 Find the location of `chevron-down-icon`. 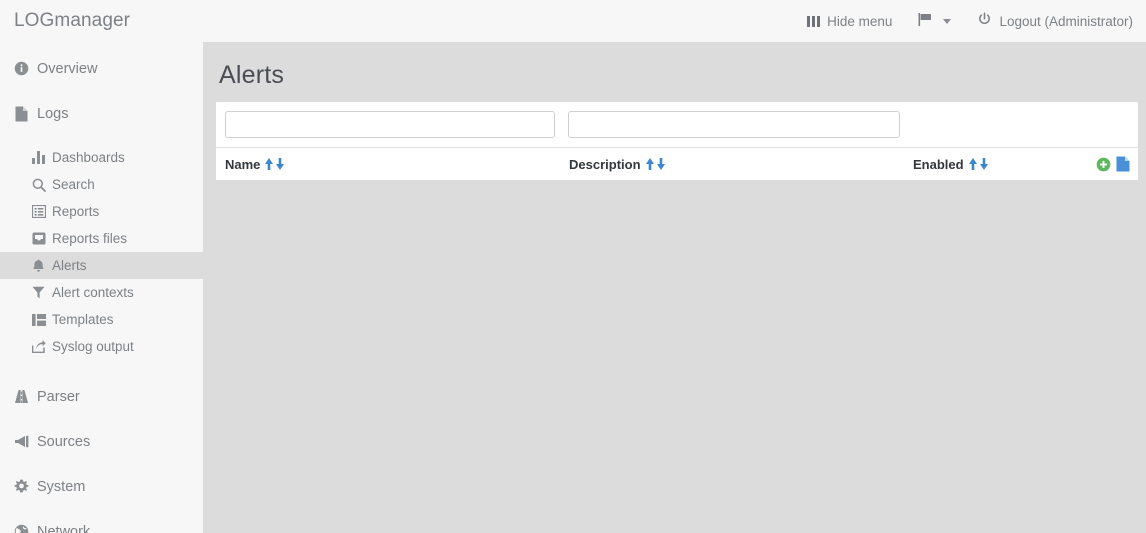

chevron-down-icon is located at coordinates (947, 21).